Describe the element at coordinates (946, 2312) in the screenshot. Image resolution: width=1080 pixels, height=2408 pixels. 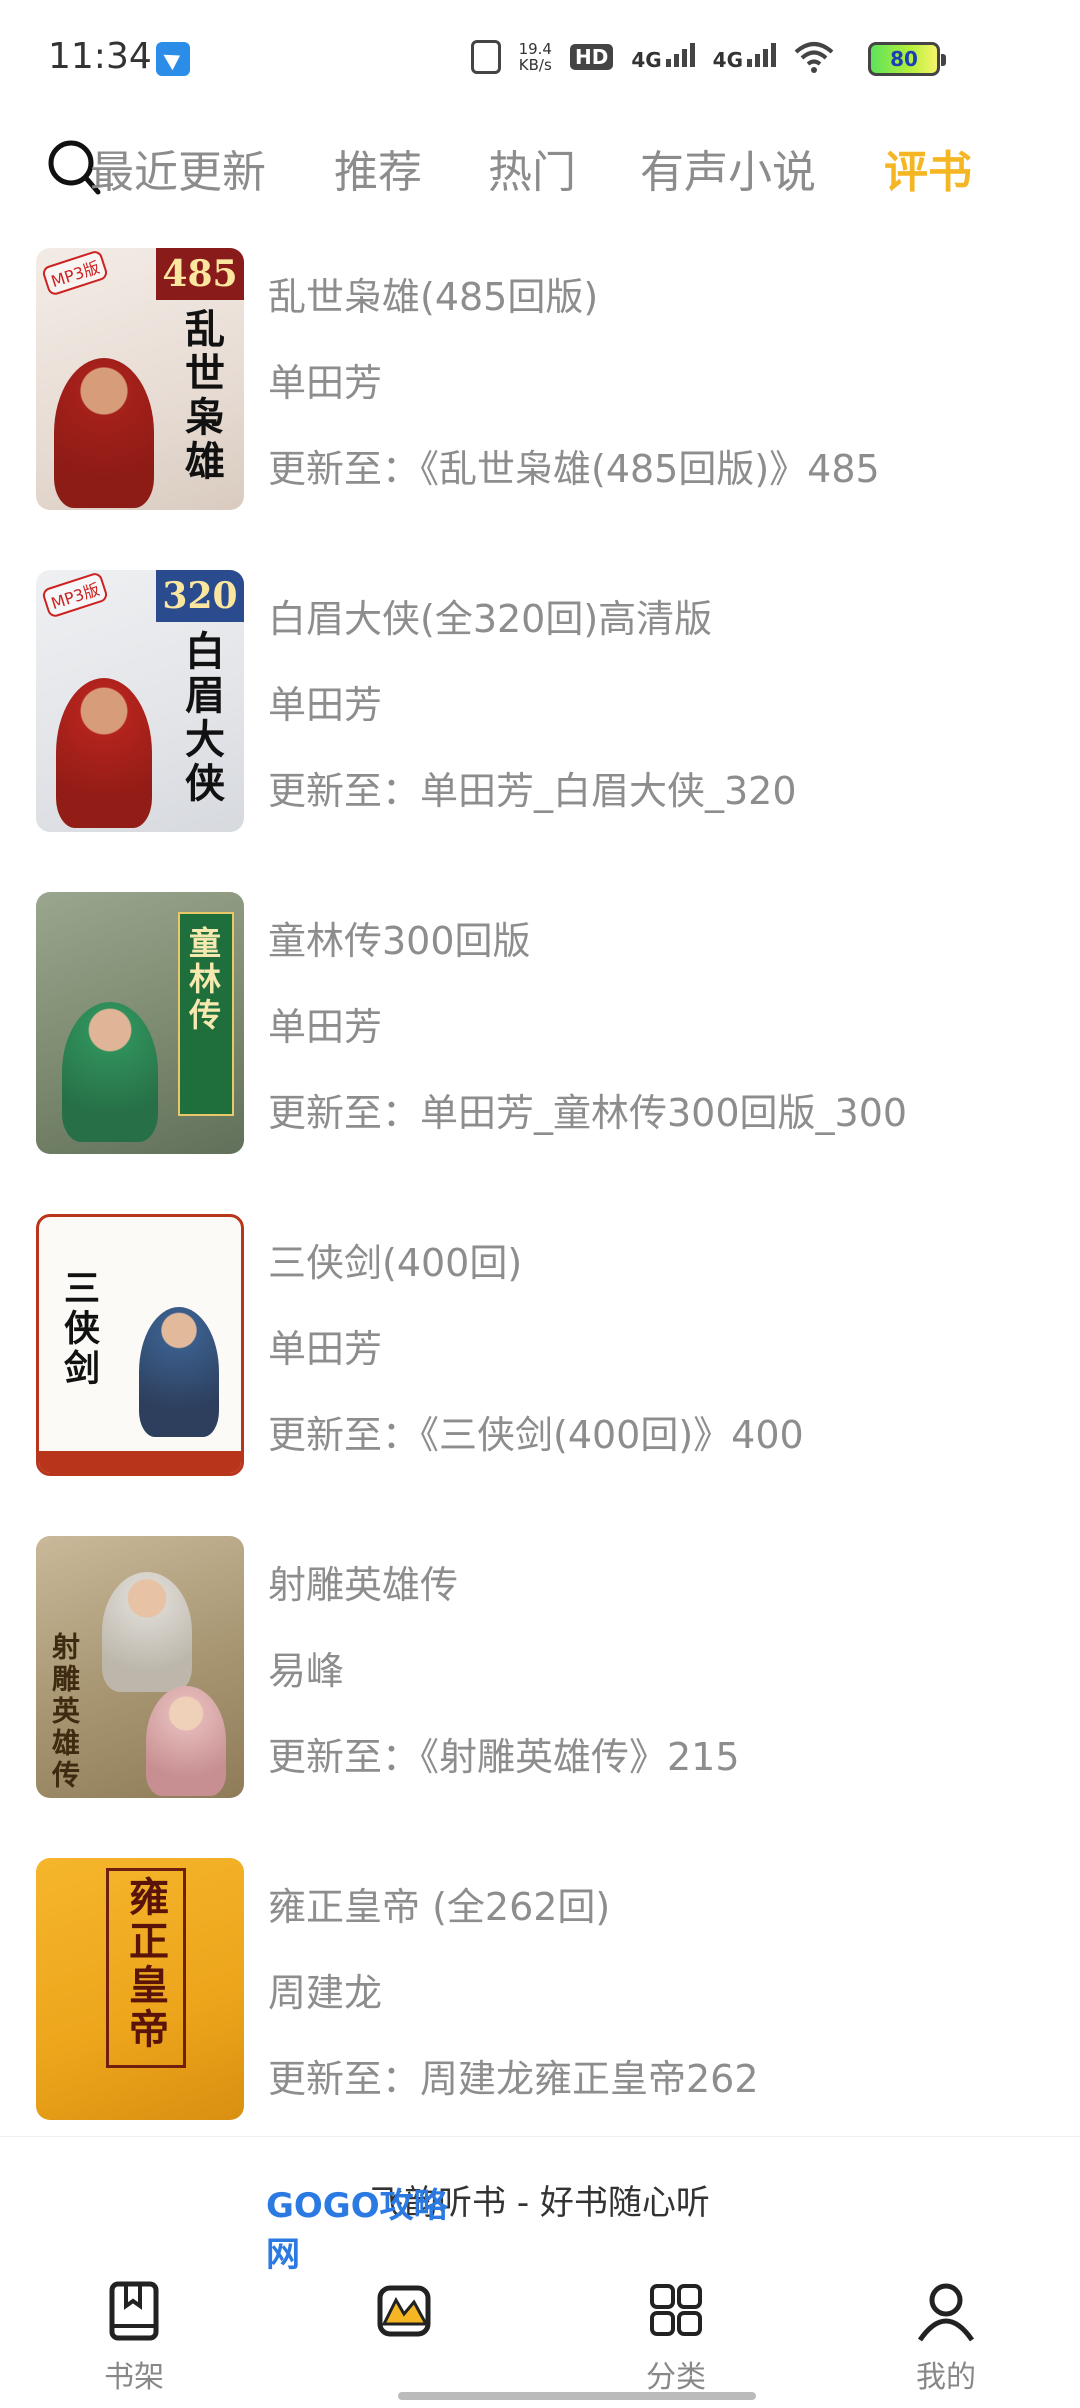
I see `profile-icon` at that location.